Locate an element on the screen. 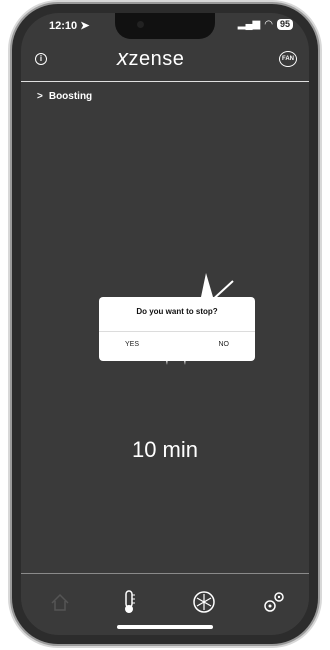 The height and width of the screenshot is (650, 330). notch is located at coordinates (165, 26).